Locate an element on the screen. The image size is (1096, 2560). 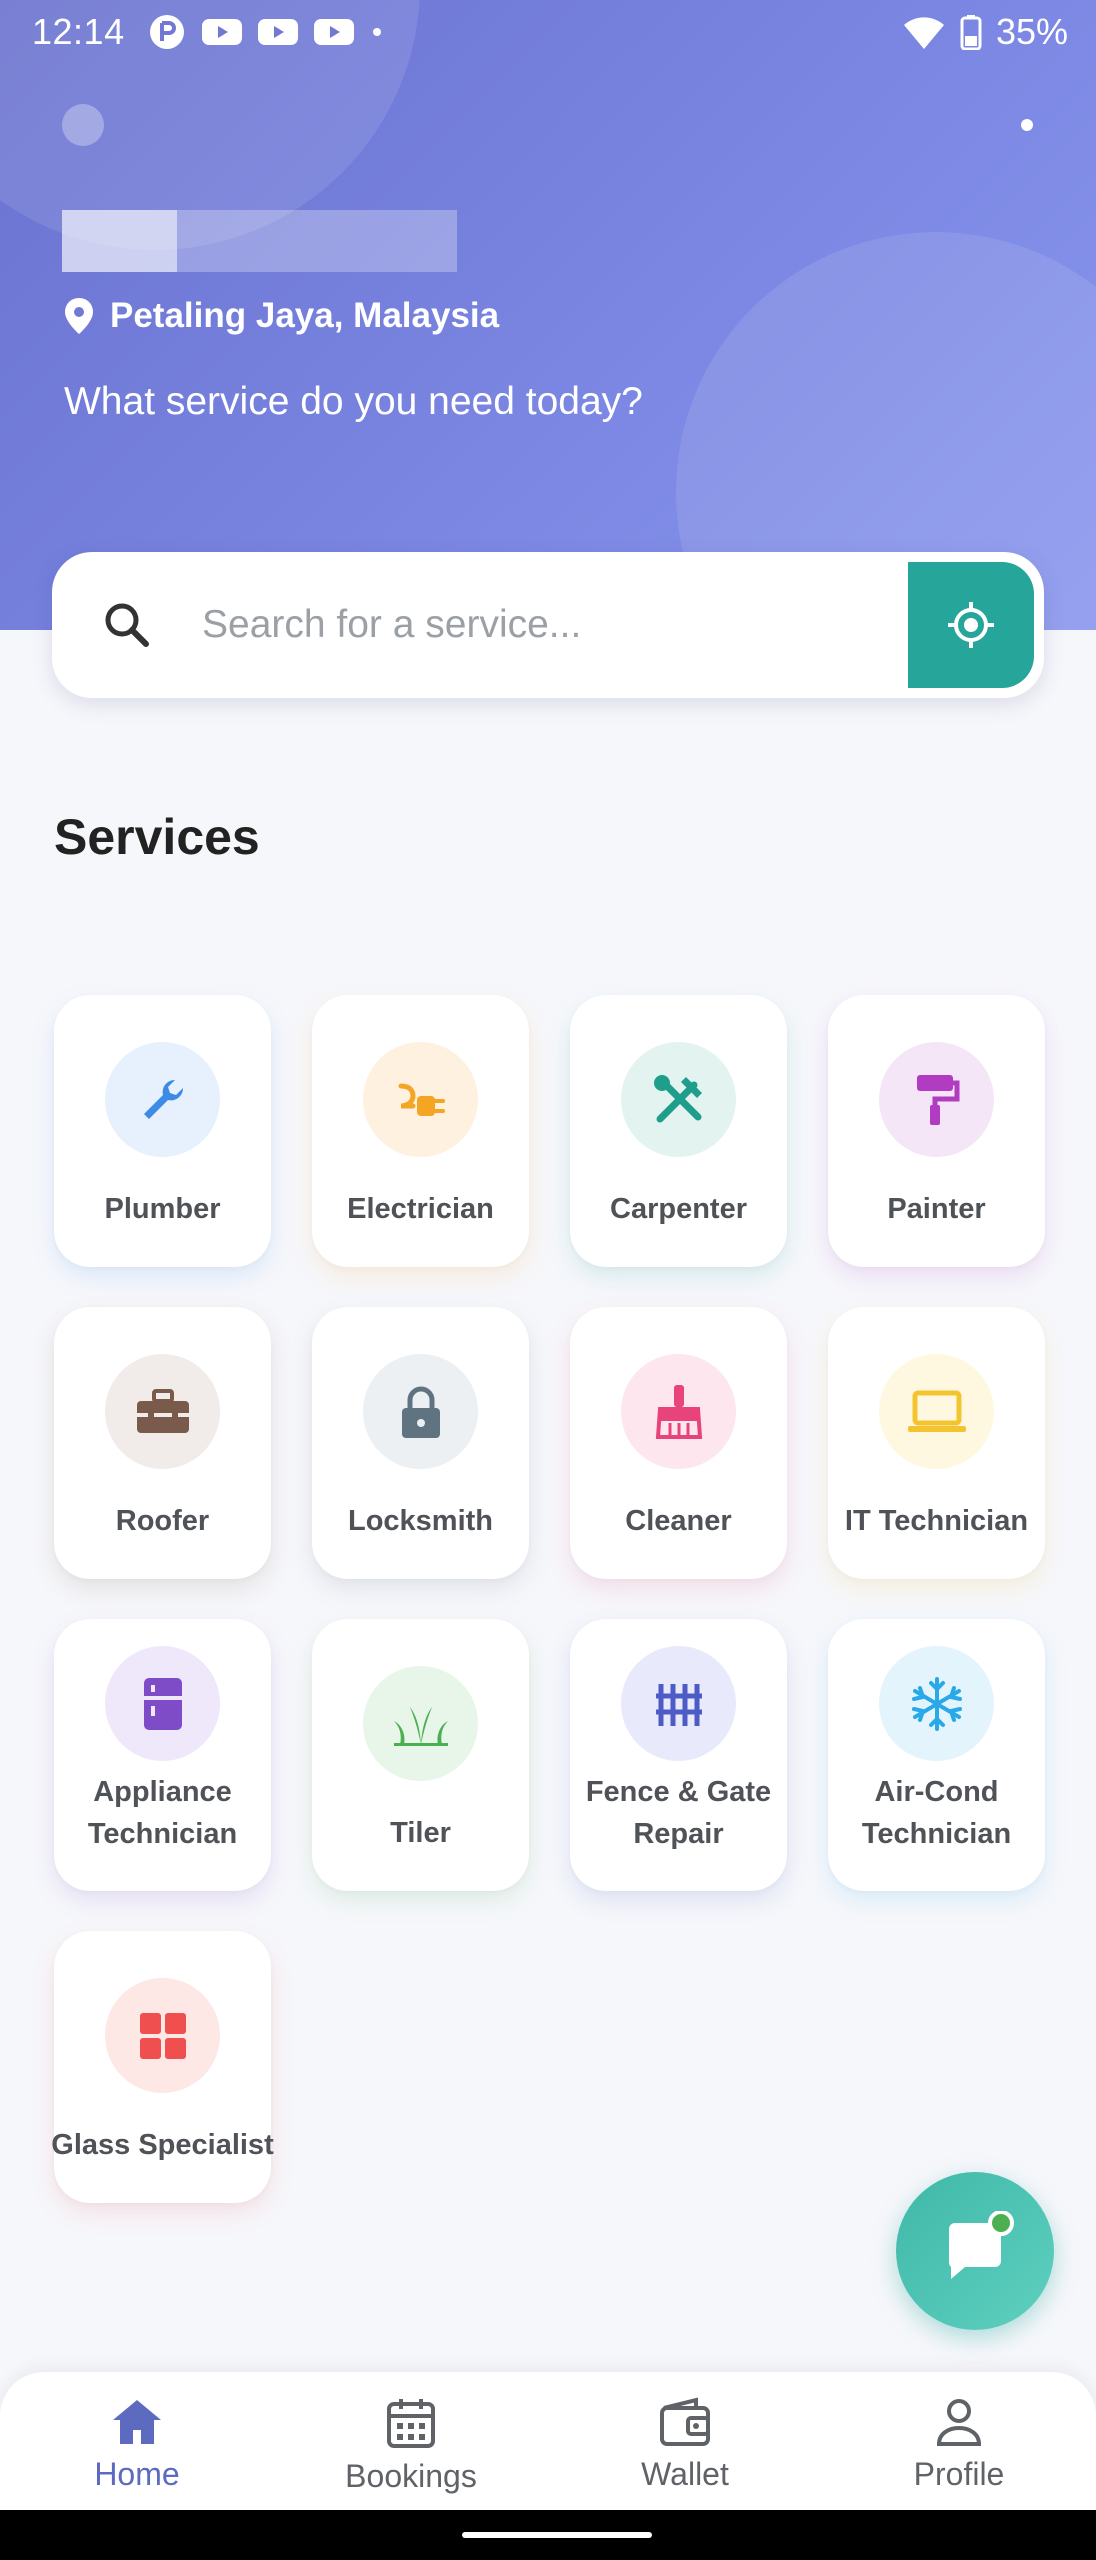
service-card-air-cond-technician: Air-Cond Technician is located at coordinates (936, 1755).